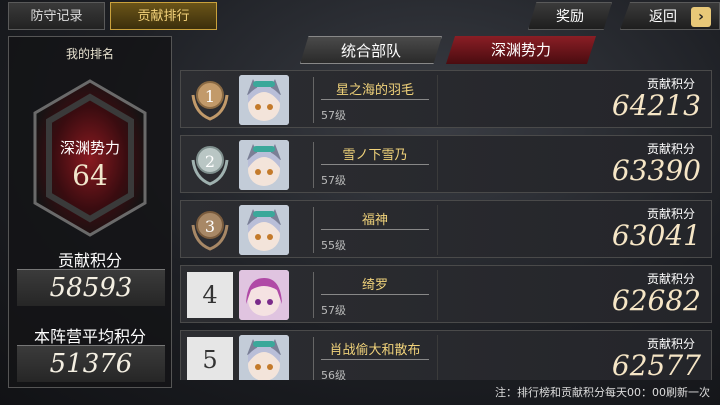 This screenshot has height=405, width=720. Describe the element at coordinates (210, 358) in the screenshot. I see `rank-number: 5` at that location.